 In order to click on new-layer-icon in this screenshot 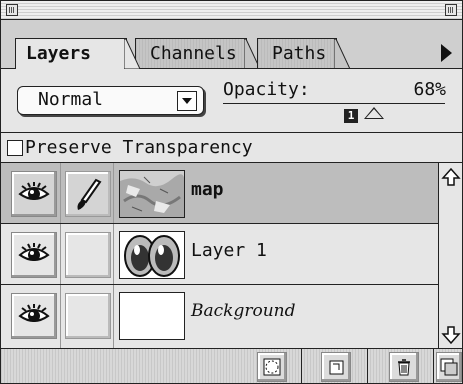, I will do `click(336, 367)`.